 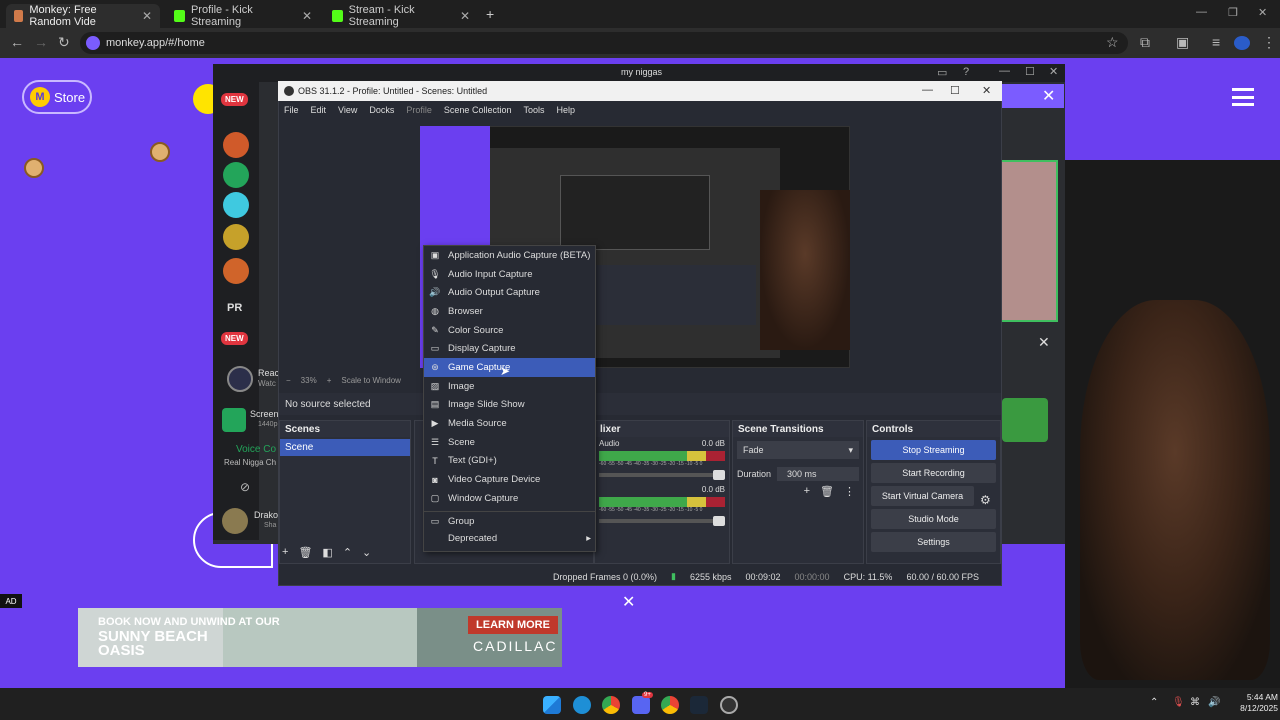 I want to click on hamburger-menu-icon, so click(x=1243, y=97).